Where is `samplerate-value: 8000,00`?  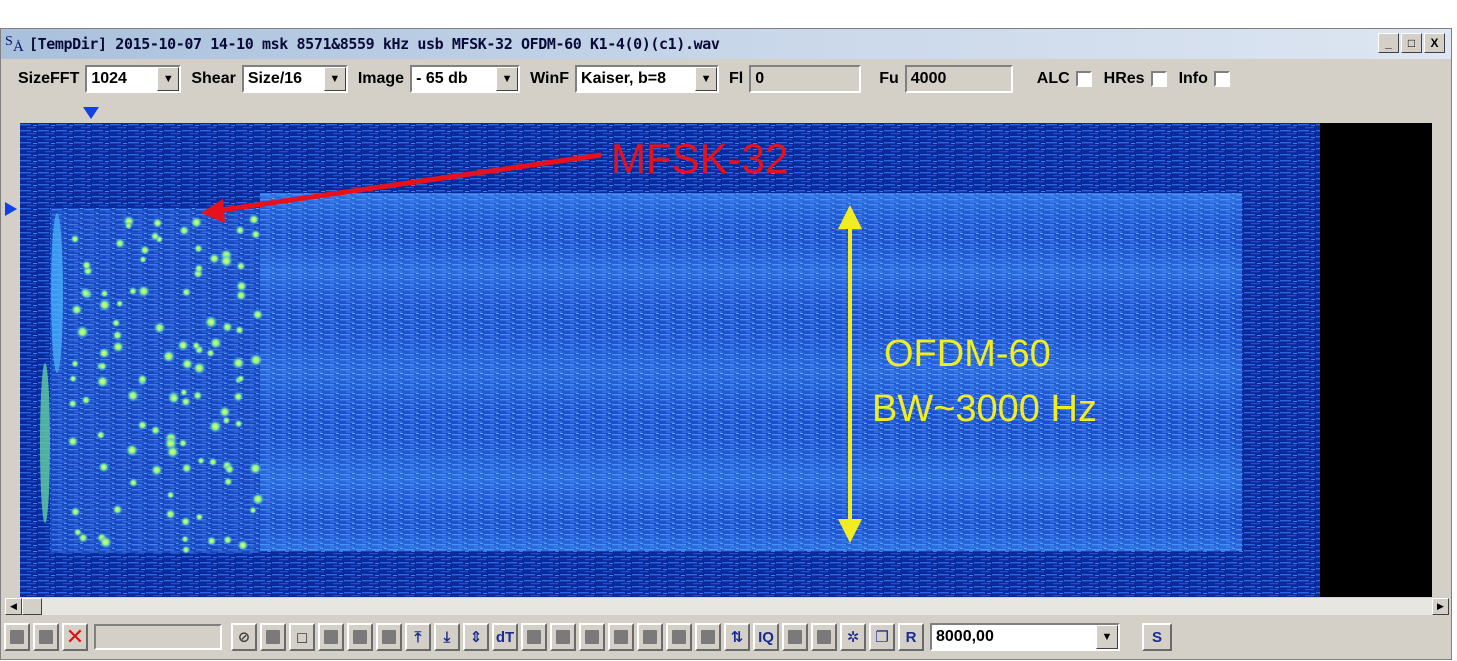 samplerate-value: 8000,00 is located at coordinates (965, 636).